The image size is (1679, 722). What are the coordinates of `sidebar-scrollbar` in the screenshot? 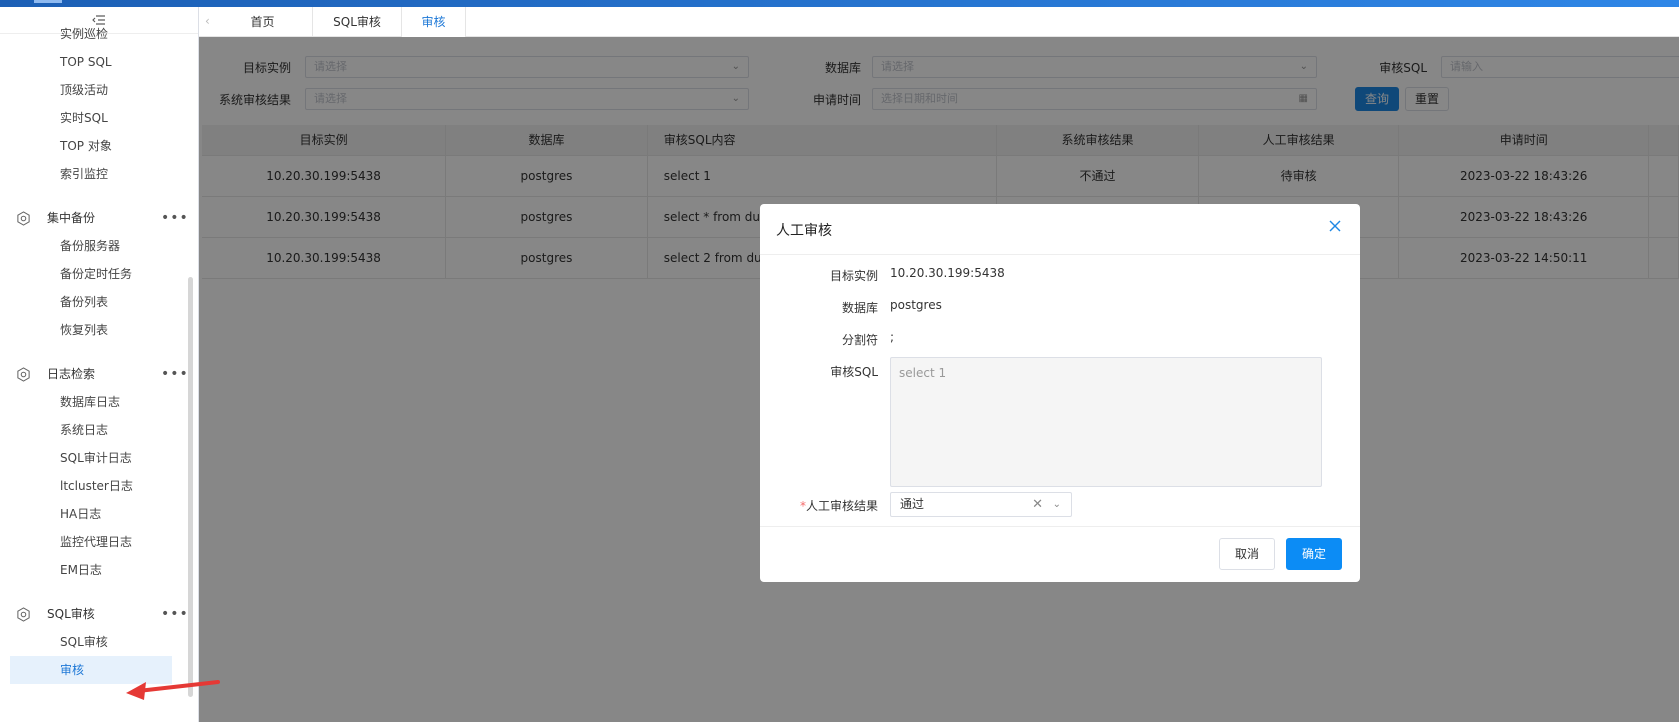 It's located at (190, 487).